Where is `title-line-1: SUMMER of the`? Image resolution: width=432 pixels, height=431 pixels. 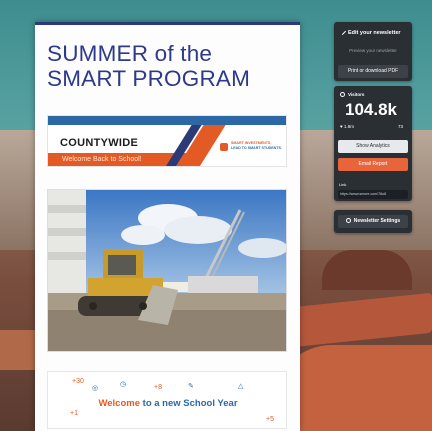 title-line-1: SUMMER of the is located at coordinates (130, 53).